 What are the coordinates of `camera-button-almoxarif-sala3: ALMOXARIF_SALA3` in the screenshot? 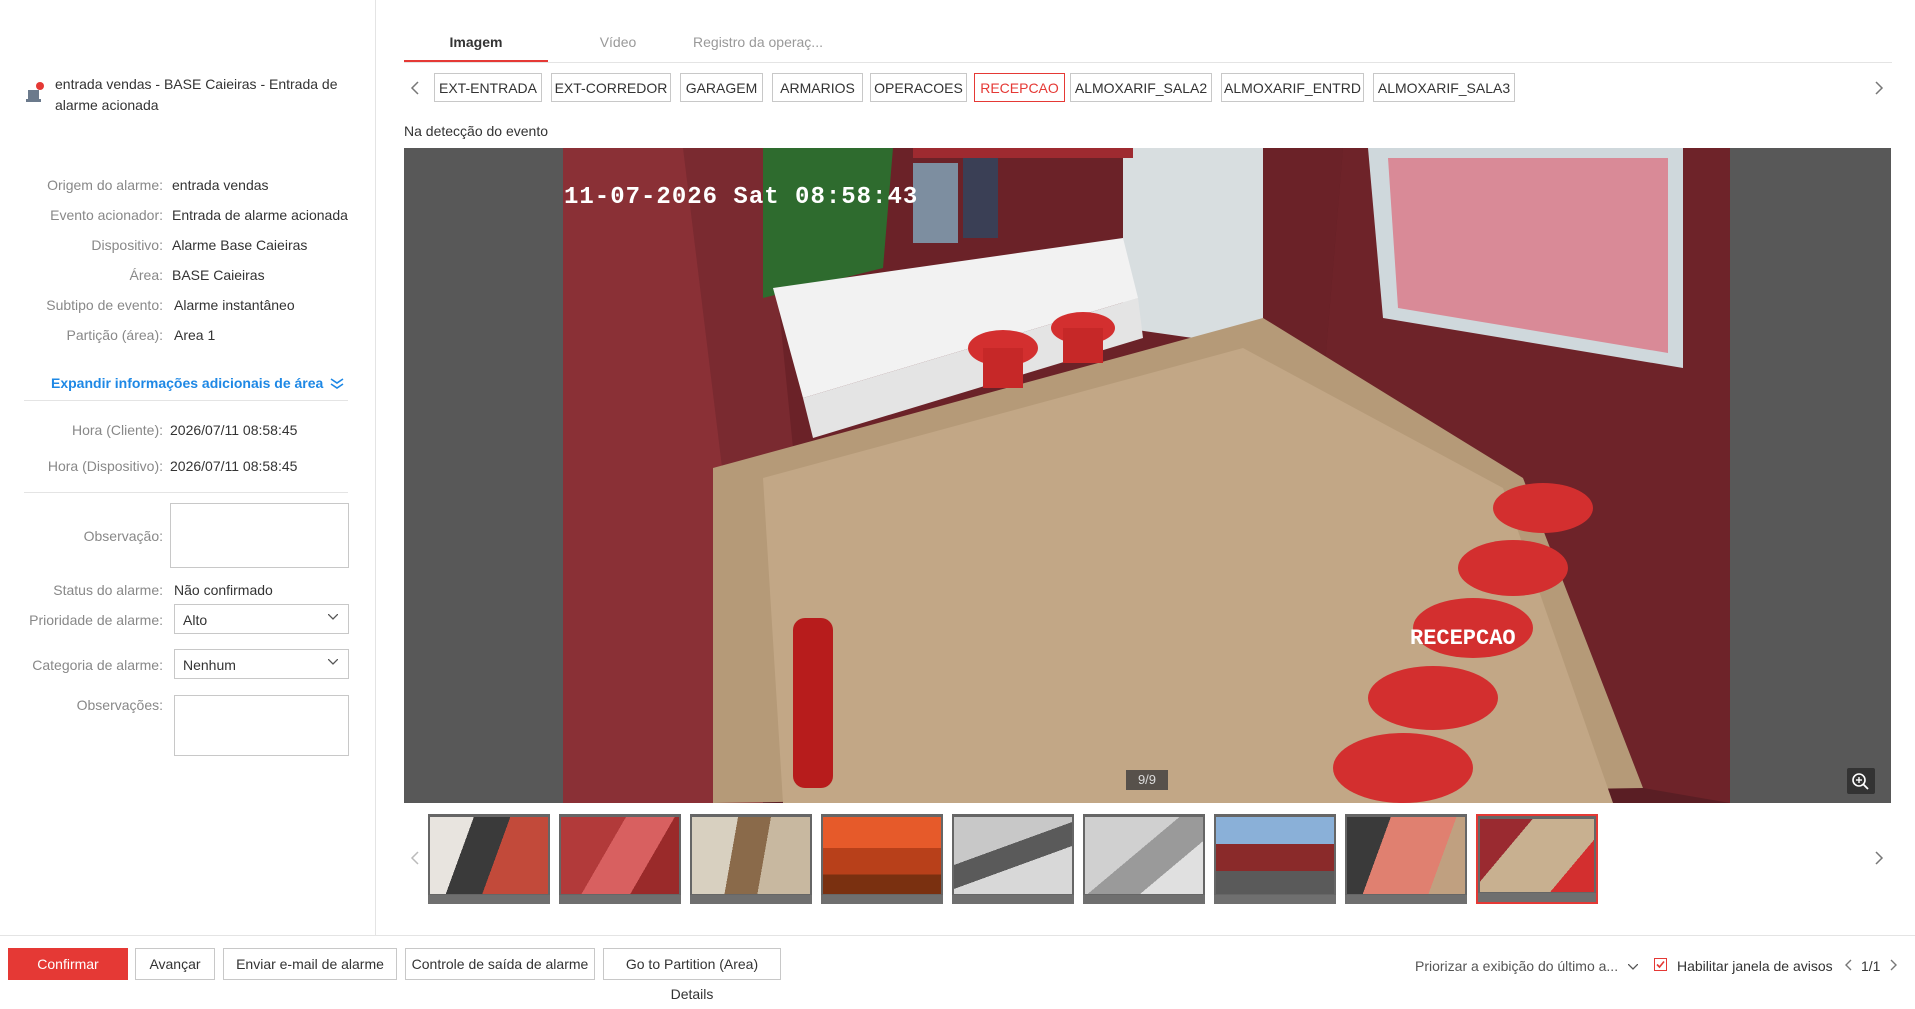 It's located at (1444, 87).